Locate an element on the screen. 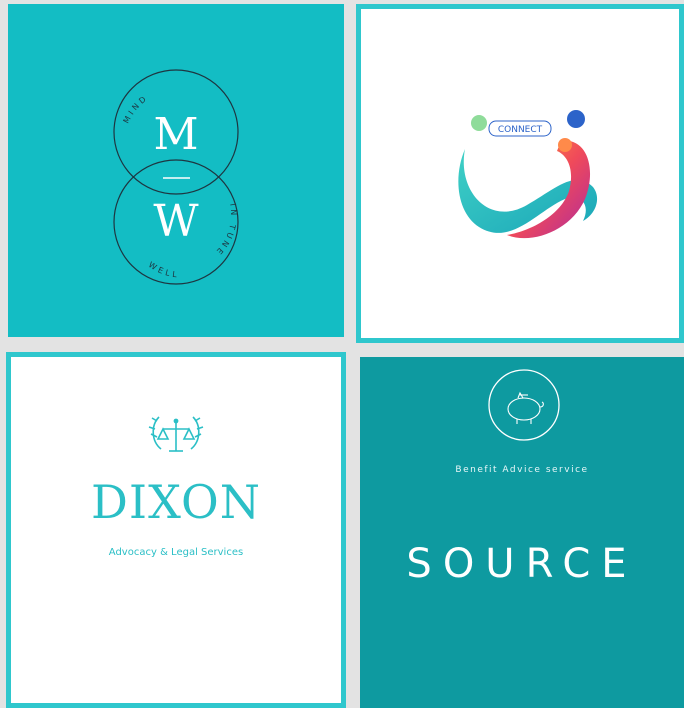 The image size is (684, 708). mw-ring-text-bottom: WELL is located at coordinates (163, 270).